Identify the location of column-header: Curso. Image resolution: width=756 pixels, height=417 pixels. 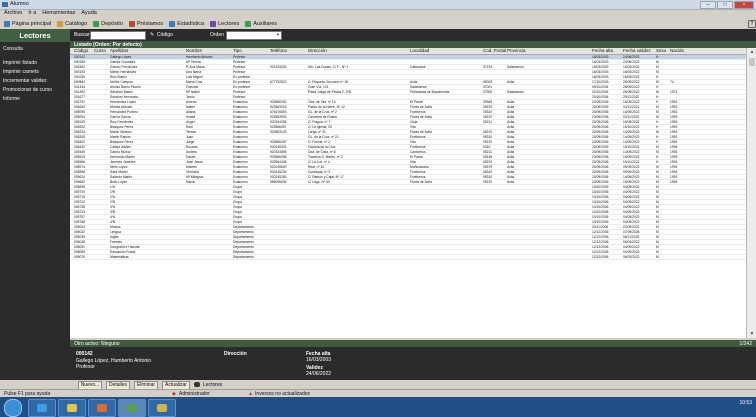
(100, 50).